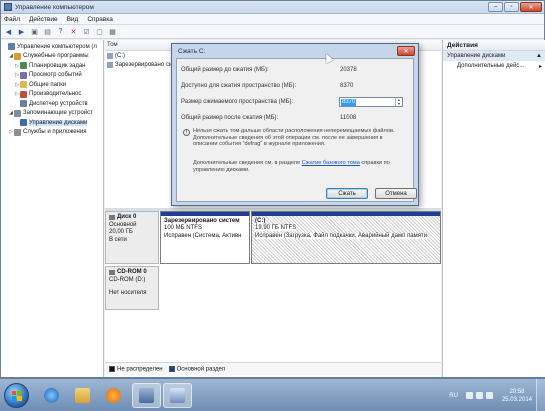 The width and height of the screenshot is (545, 411). What do you see at coordinates (453, 396) in the screenshot?
I see `language-indicator: RU` at bounding box center [453, 396].